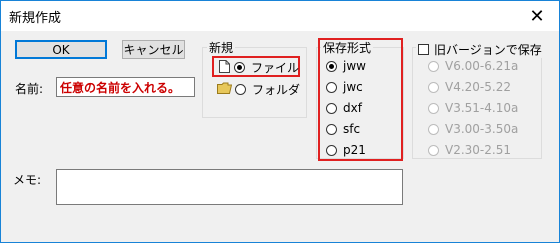 This screenshot has height=243, width=560. What do you see at coordinates (225, 89) in the screenshot?
I see `folder-icon` at bounding box center [225, 89].